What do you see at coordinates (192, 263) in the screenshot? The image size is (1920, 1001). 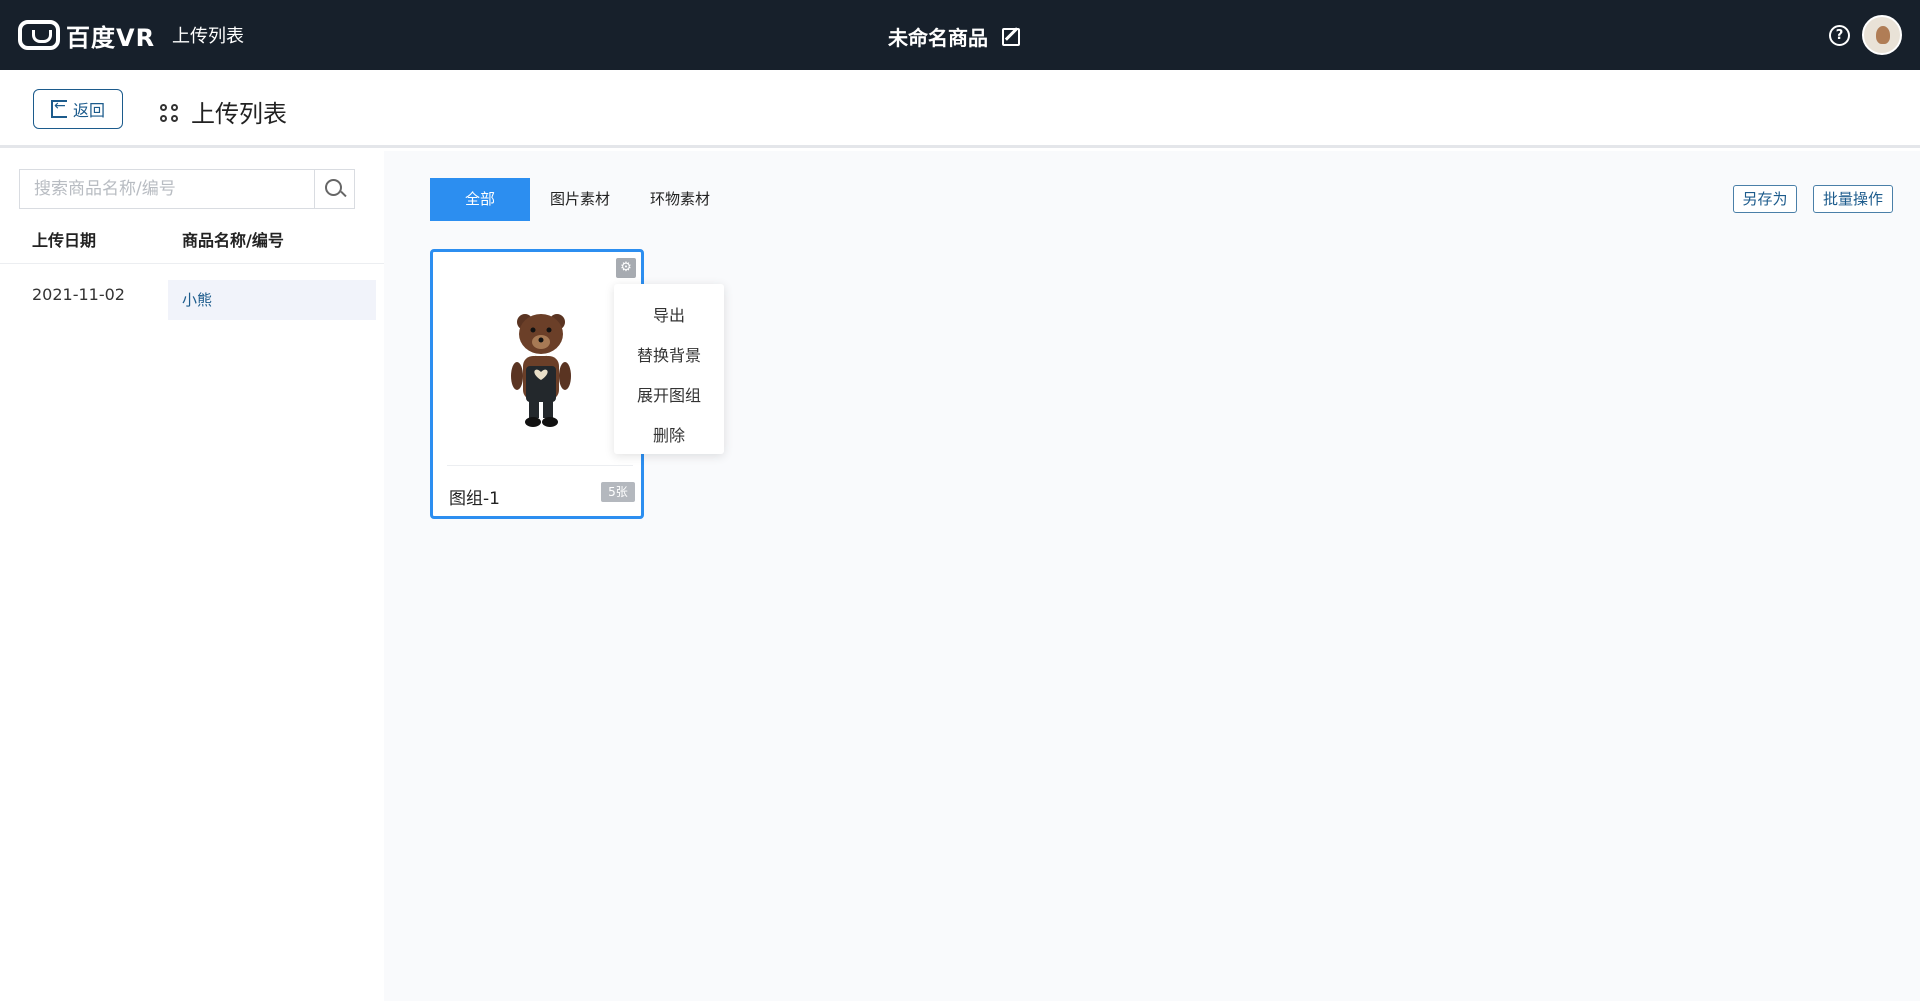 I see `header-divider` at bounding box center [192, 263].